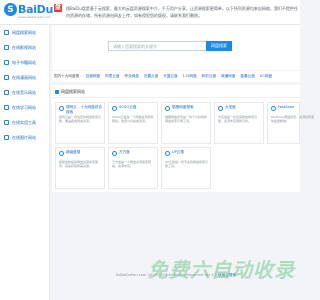 The height and width of the screenshot is (300, 320). I want to click on sidebar-item-comic: 在线漫画网站, so click(24, 77).